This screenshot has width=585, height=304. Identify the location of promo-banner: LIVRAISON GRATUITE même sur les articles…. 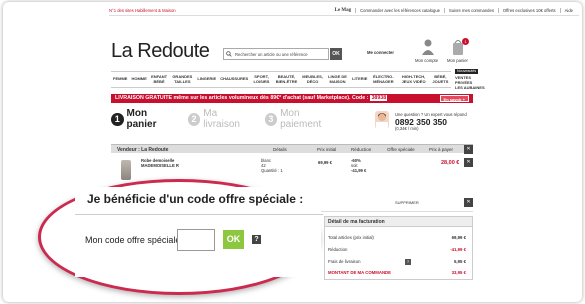
(292, 98).